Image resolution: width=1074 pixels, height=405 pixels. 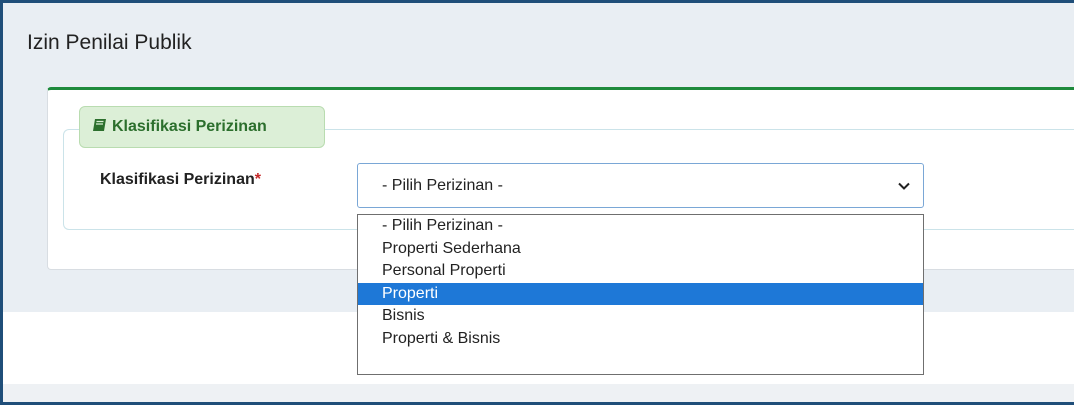 I want to click on option-properti-sederhana: Properti Sederhana, so click(x=640, y=249).